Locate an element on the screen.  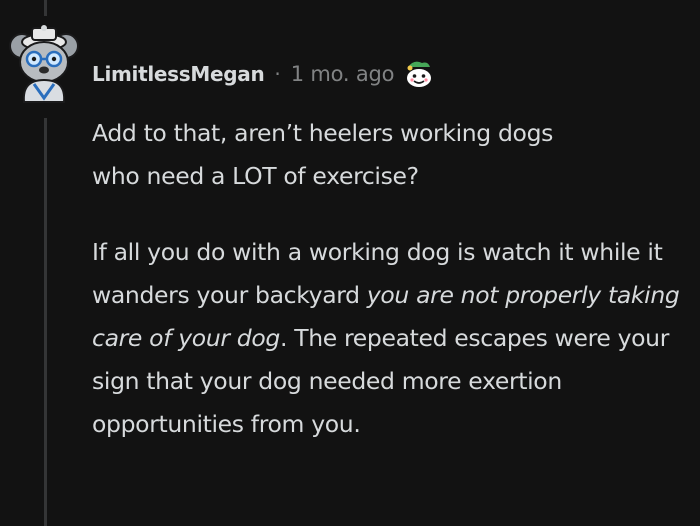
award-badge is located at coordinates (419, 74).